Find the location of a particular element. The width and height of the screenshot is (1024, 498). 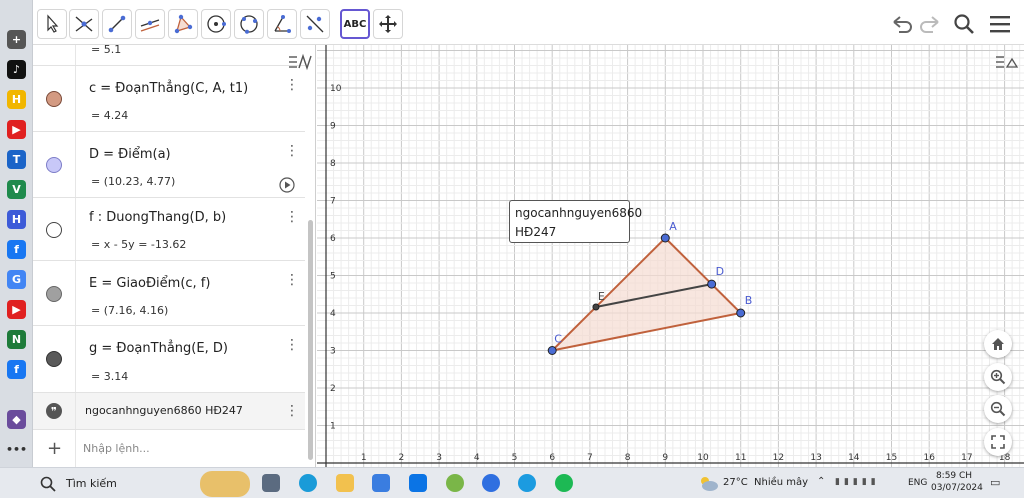

polygon-tool-button is located at coordinates (183, 24).